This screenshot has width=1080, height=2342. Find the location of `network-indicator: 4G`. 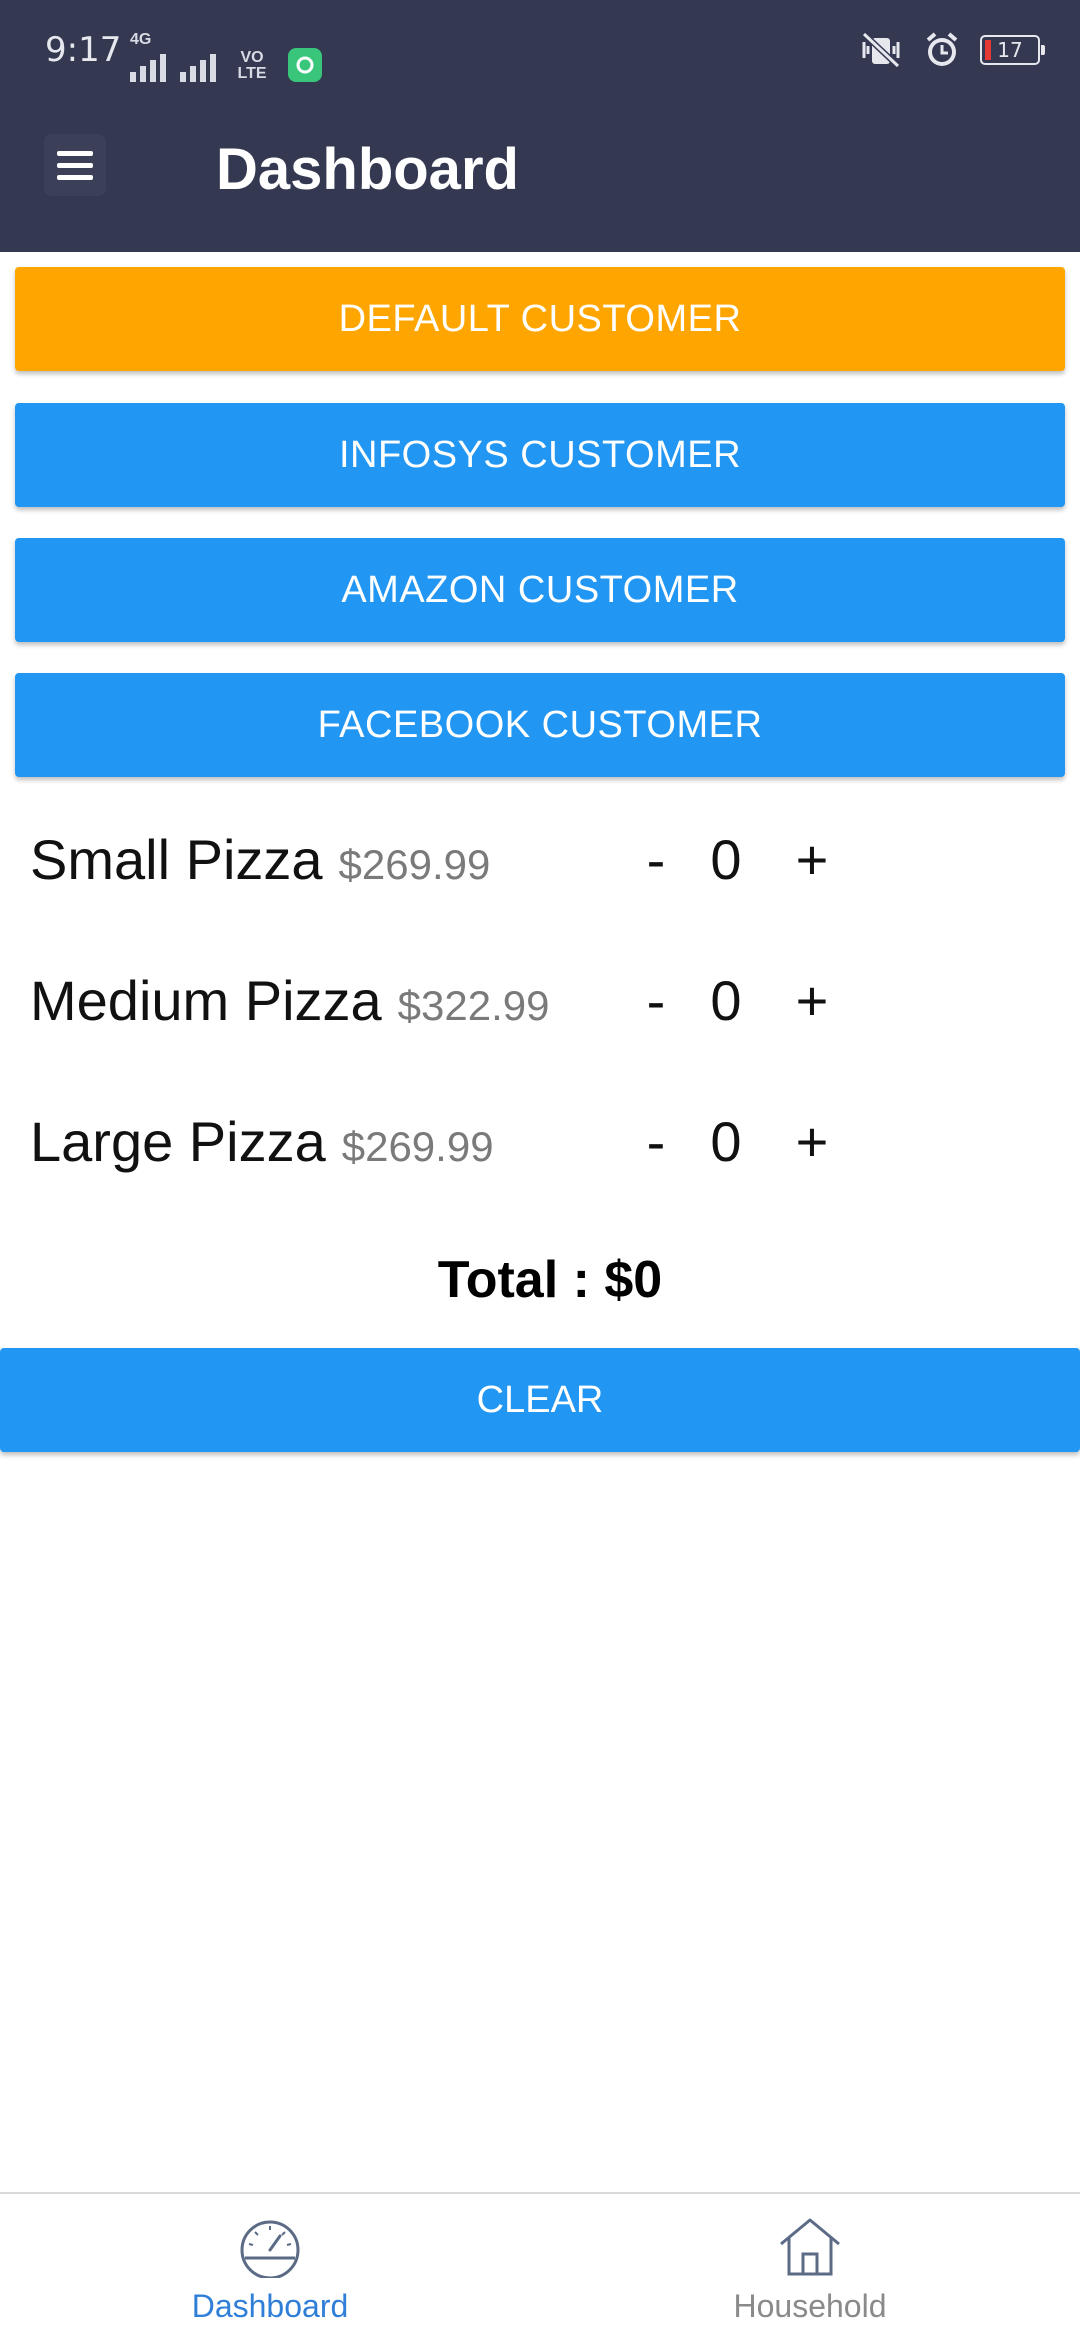

network-indicator: 4G is located at coordinates (148, 57).